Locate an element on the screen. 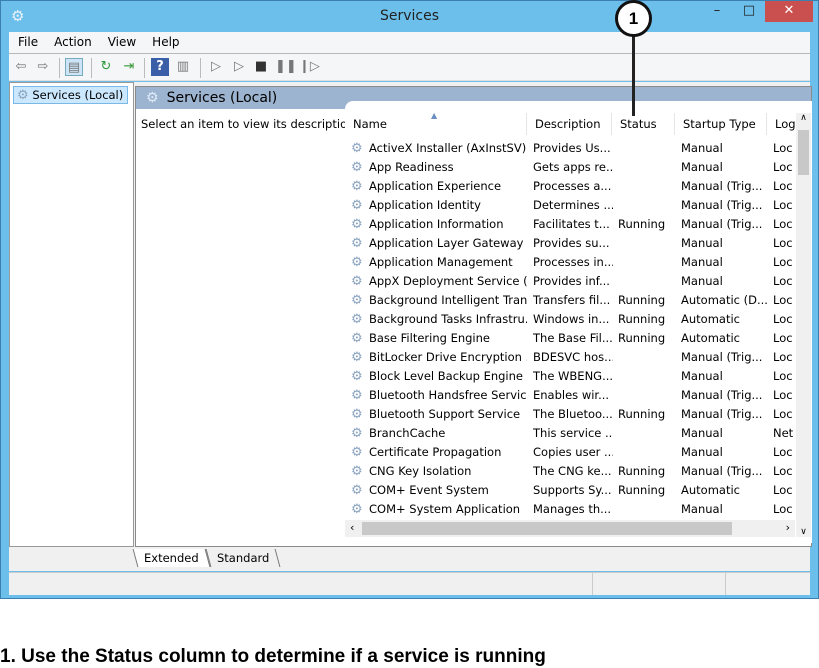  show-hide-console-tree-icon: ▤ is located at coordinates (74, 67).